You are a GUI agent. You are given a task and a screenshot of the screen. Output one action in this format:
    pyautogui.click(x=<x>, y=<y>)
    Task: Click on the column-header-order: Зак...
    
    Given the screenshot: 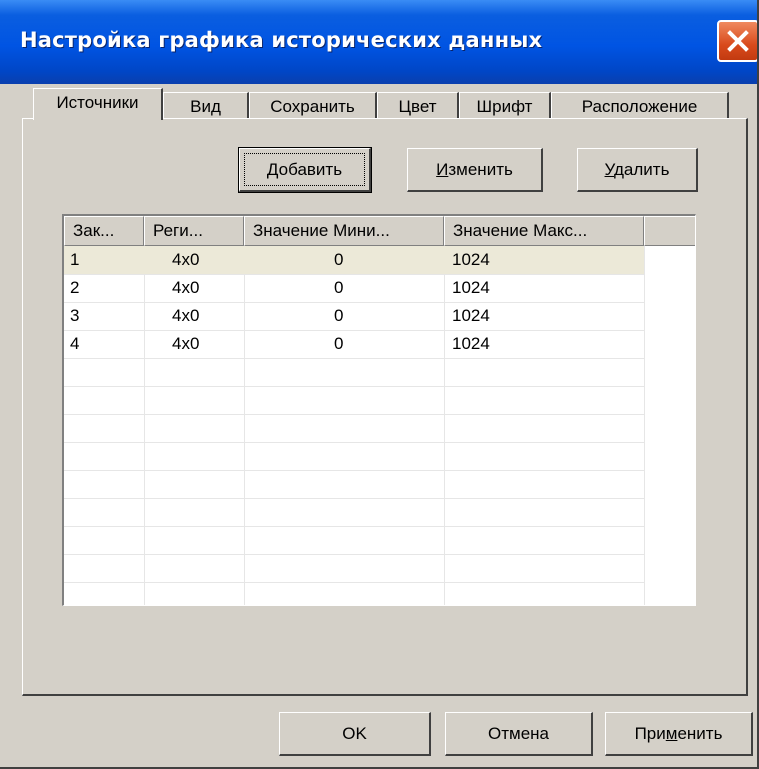 What is the action you would take?
    pyautogui.click(x=104, y=231)
    